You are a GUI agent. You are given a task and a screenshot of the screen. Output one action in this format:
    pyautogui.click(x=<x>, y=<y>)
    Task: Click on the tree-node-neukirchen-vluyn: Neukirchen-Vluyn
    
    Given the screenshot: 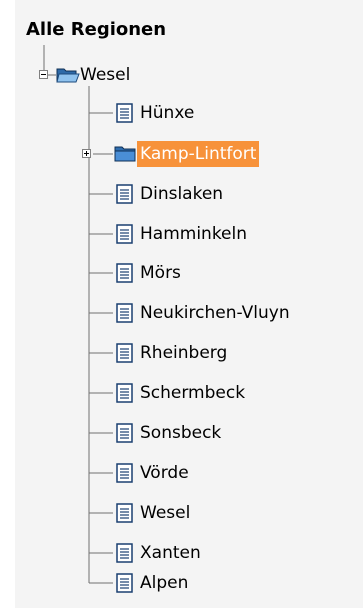 What is the action you would take?
    pyautogui.click(x=203, y=313)
    